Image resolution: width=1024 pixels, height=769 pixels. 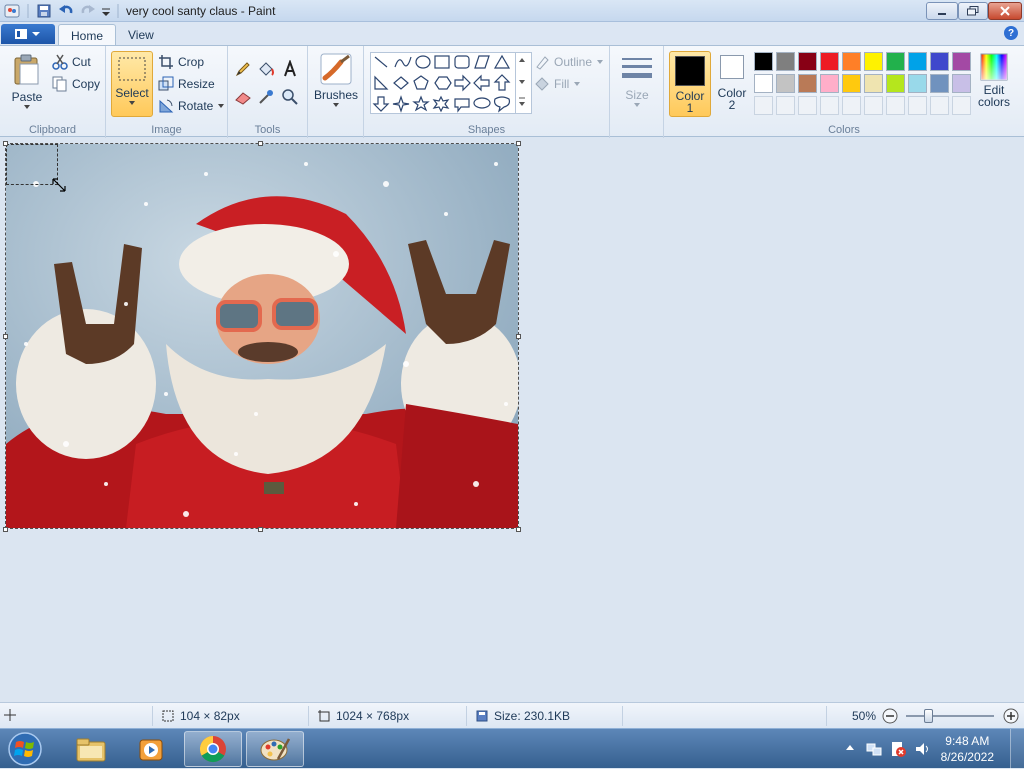 I want to click on colors-group: Color 1 Color 2 Edit colors Colors, so click(x=844, y=92).